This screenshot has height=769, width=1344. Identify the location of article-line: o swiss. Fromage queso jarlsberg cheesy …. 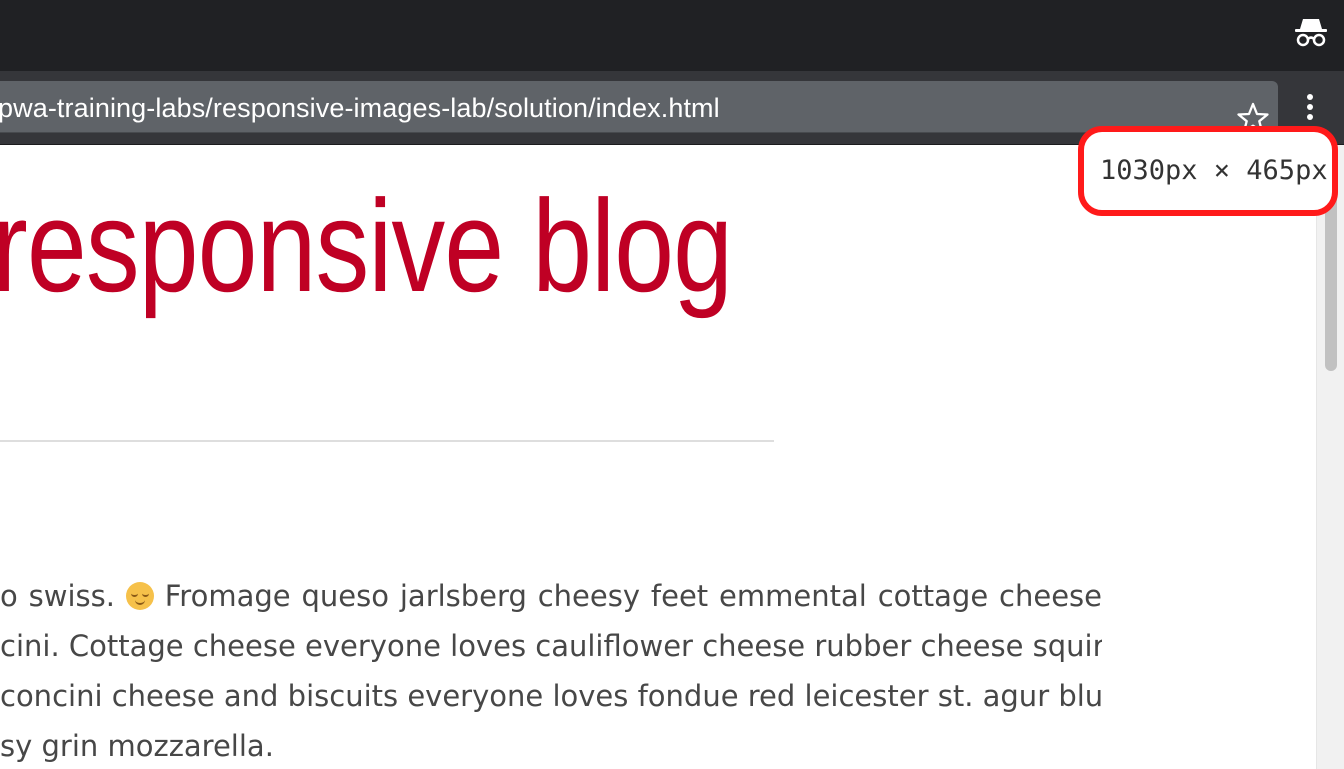
(551, 596).